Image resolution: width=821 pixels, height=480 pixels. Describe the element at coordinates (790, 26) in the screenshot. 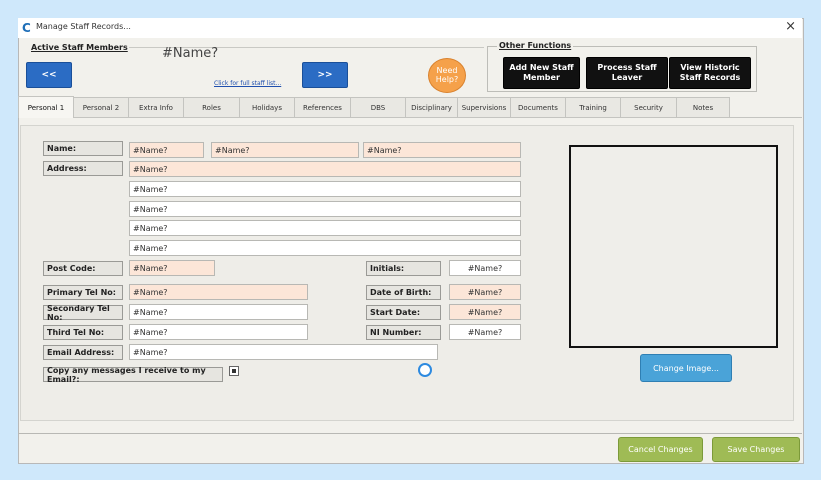

I see `close-icon: ×` at that location.